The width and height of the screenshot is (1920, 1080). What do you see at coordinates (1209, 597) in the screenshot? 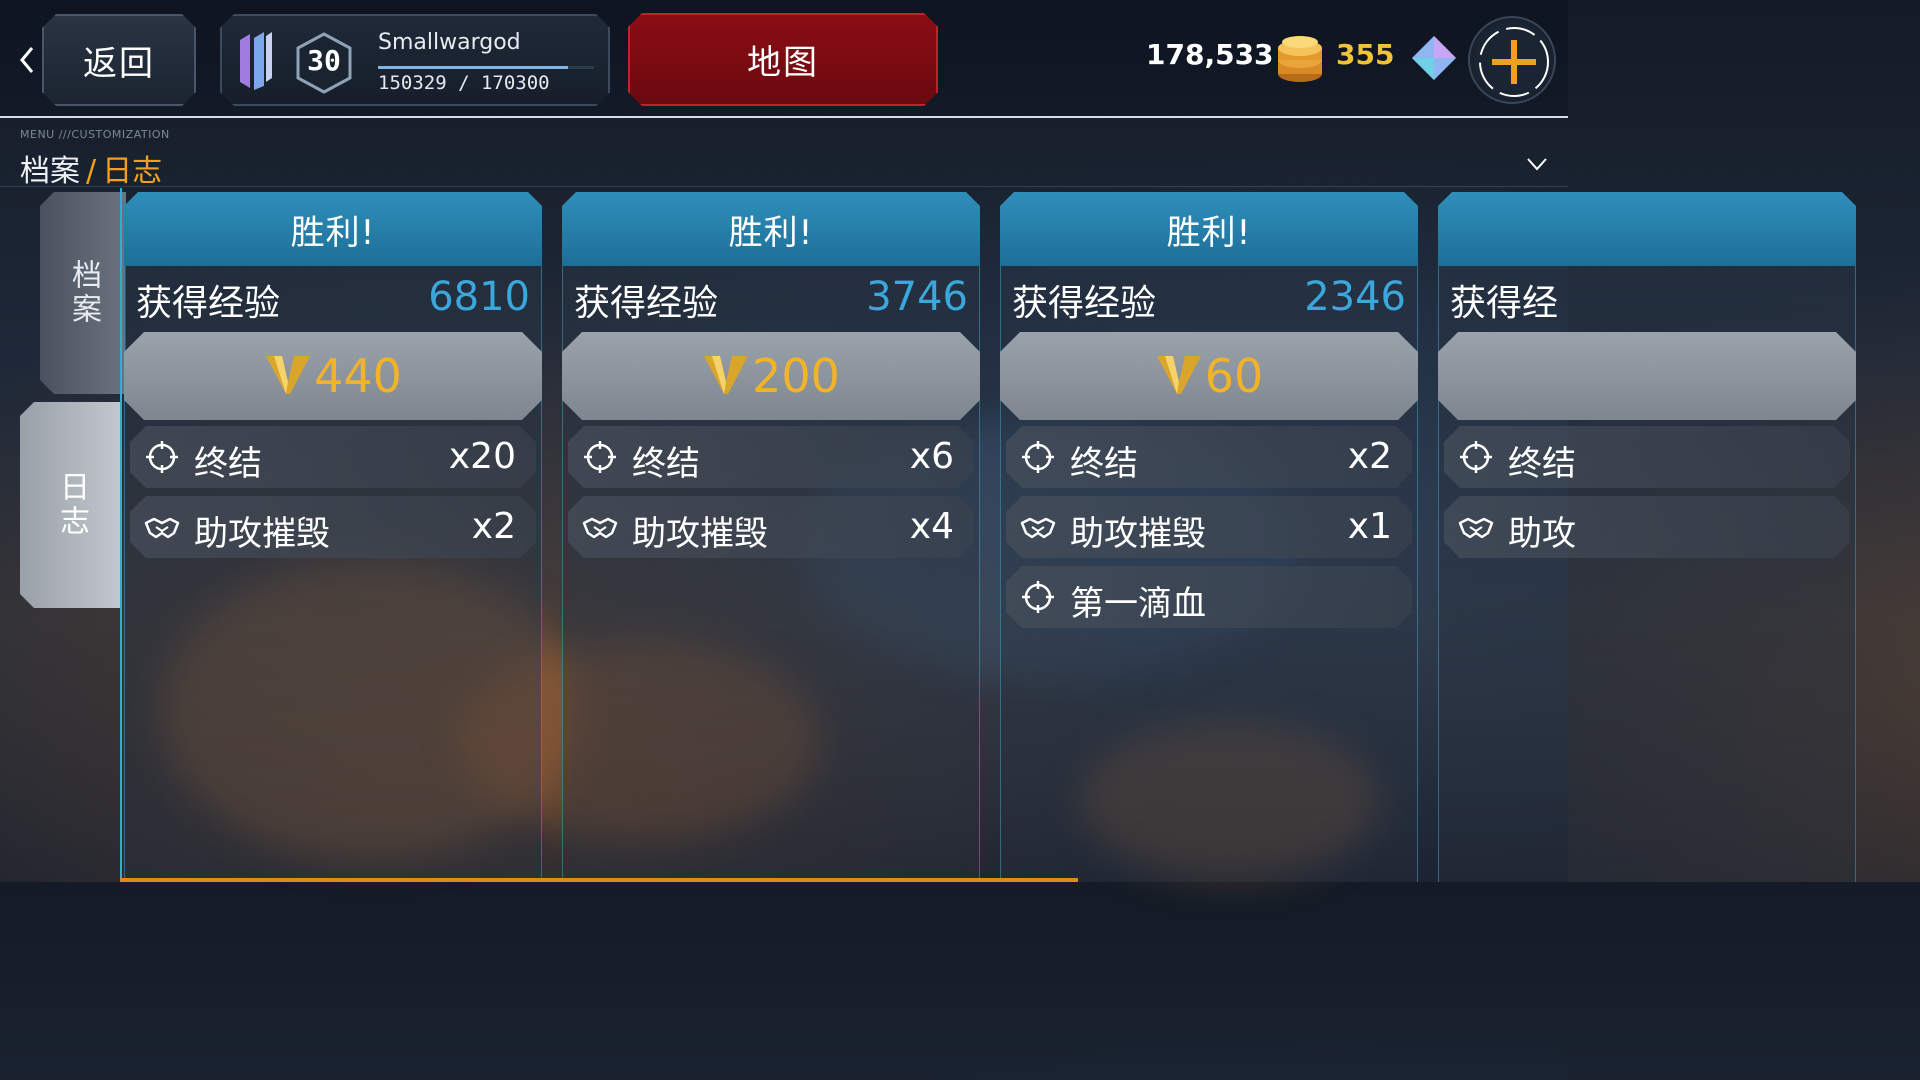
I see `stat-row: 第一滴血` at bounding box center [1209, 597].